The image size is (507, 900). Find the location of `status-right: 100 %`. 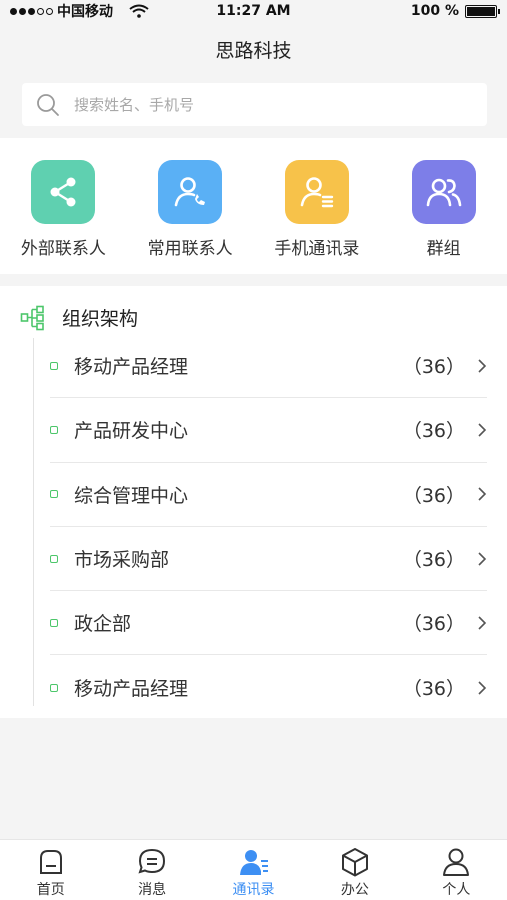

status-right: 100 % is located at coordinates (413, 11).